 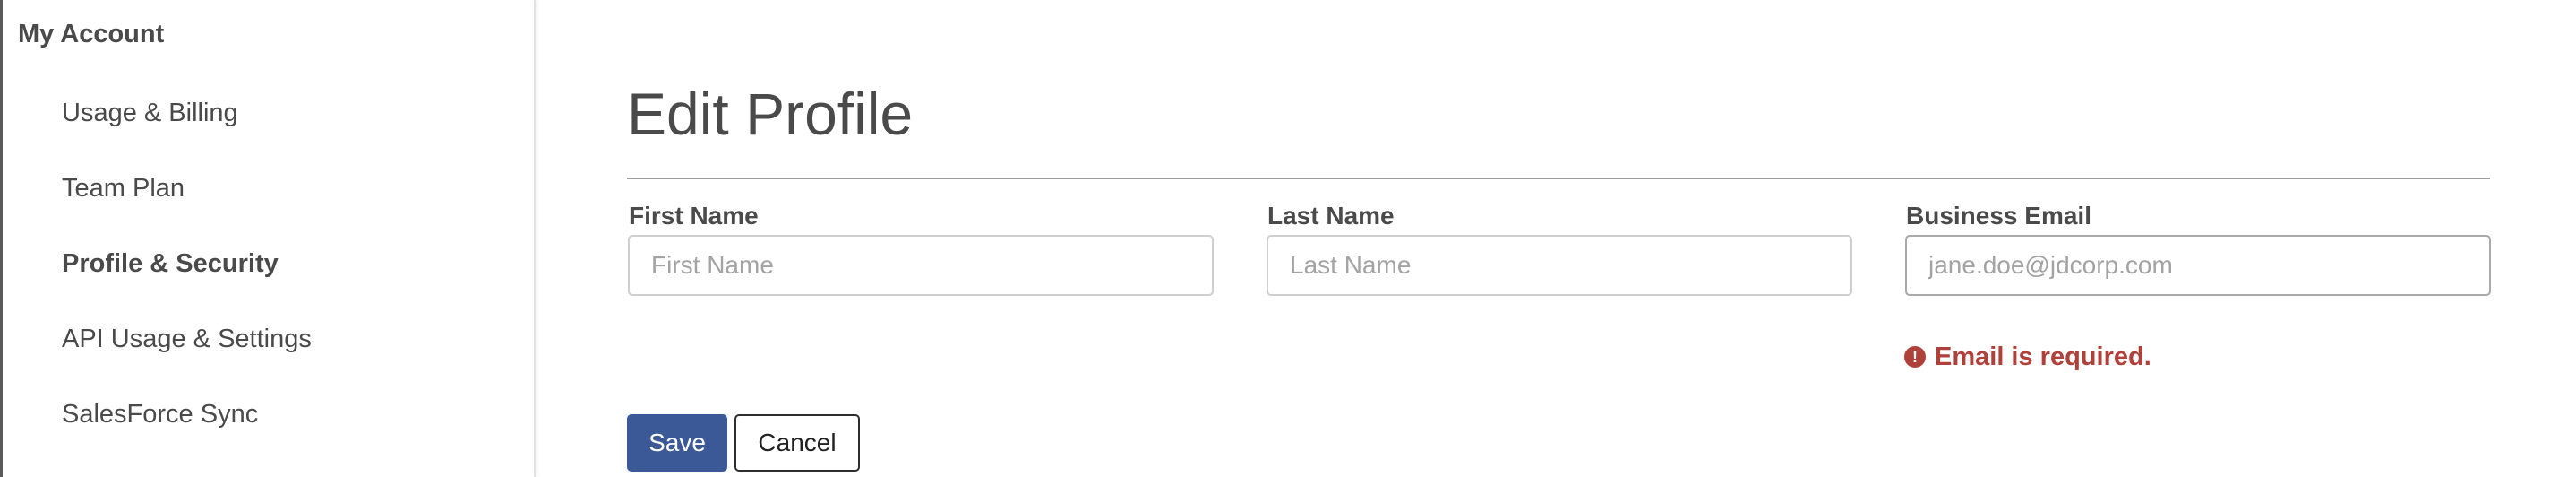 I want to click on sidebar-heading: My Account, so click(x=91, y=34).